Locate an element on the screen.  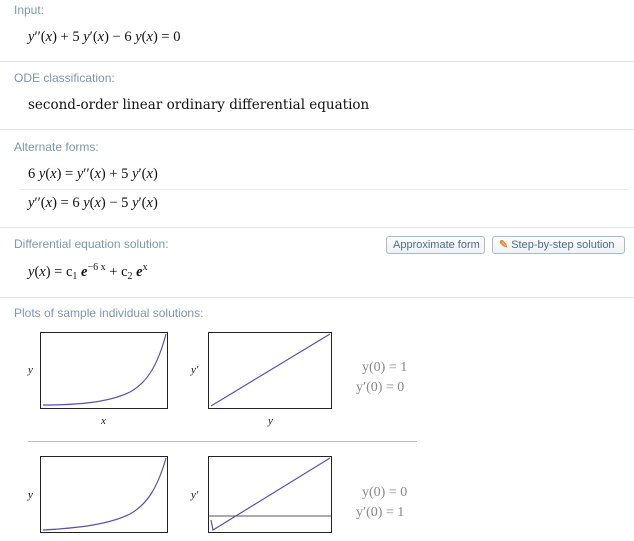
input-equation: y′′(x) + 5 y′(x) − 6 y(x) = 0 is located at coordinates (104, 37).